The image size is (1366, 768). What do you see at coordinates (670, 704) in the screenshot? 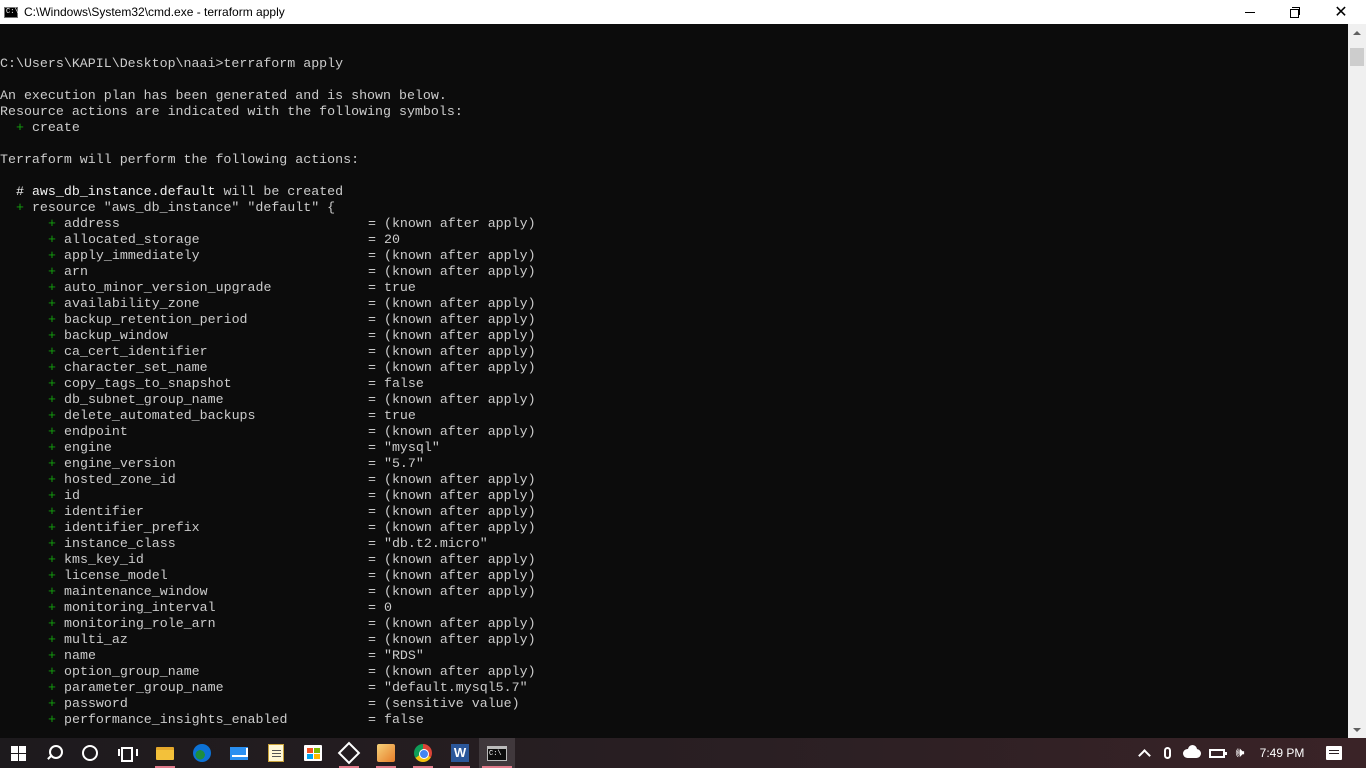
I see `attribute-line: + password = (sensitive value)` at bounding box center [670, 704].